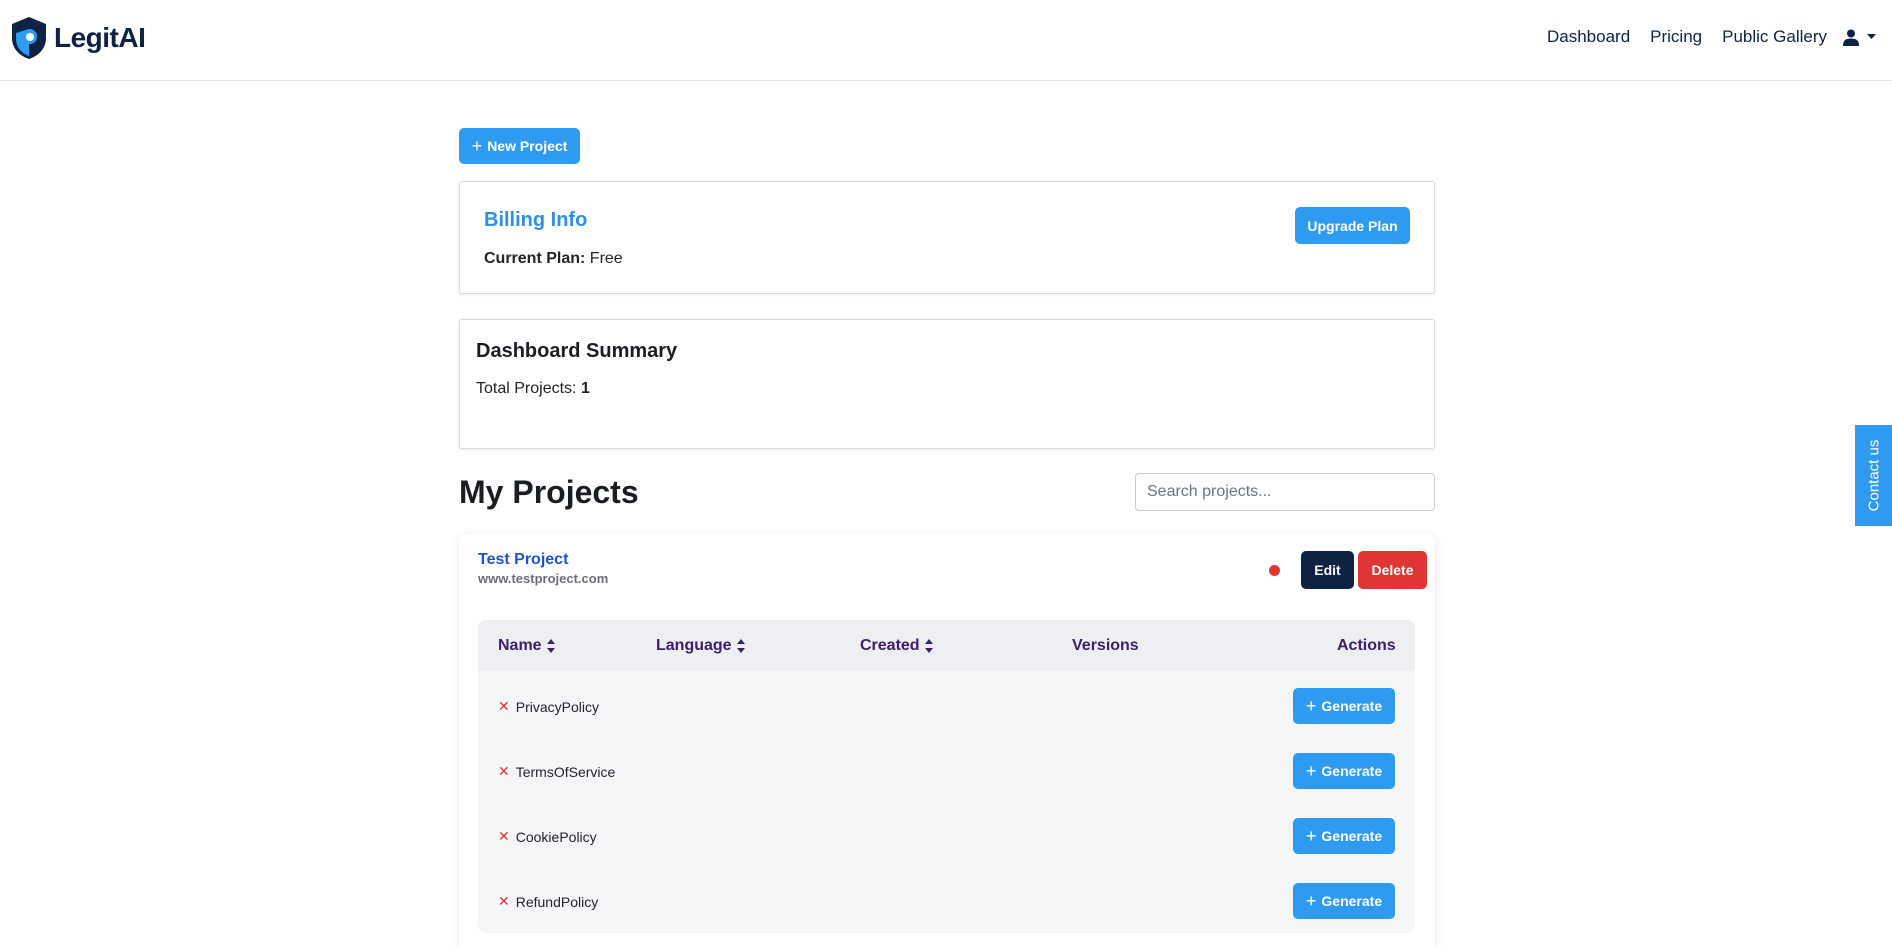  What do you see at coordinates (549, 492) in the screenshot?
I see `page-title: My Projects` at bounding box center [549, 492].